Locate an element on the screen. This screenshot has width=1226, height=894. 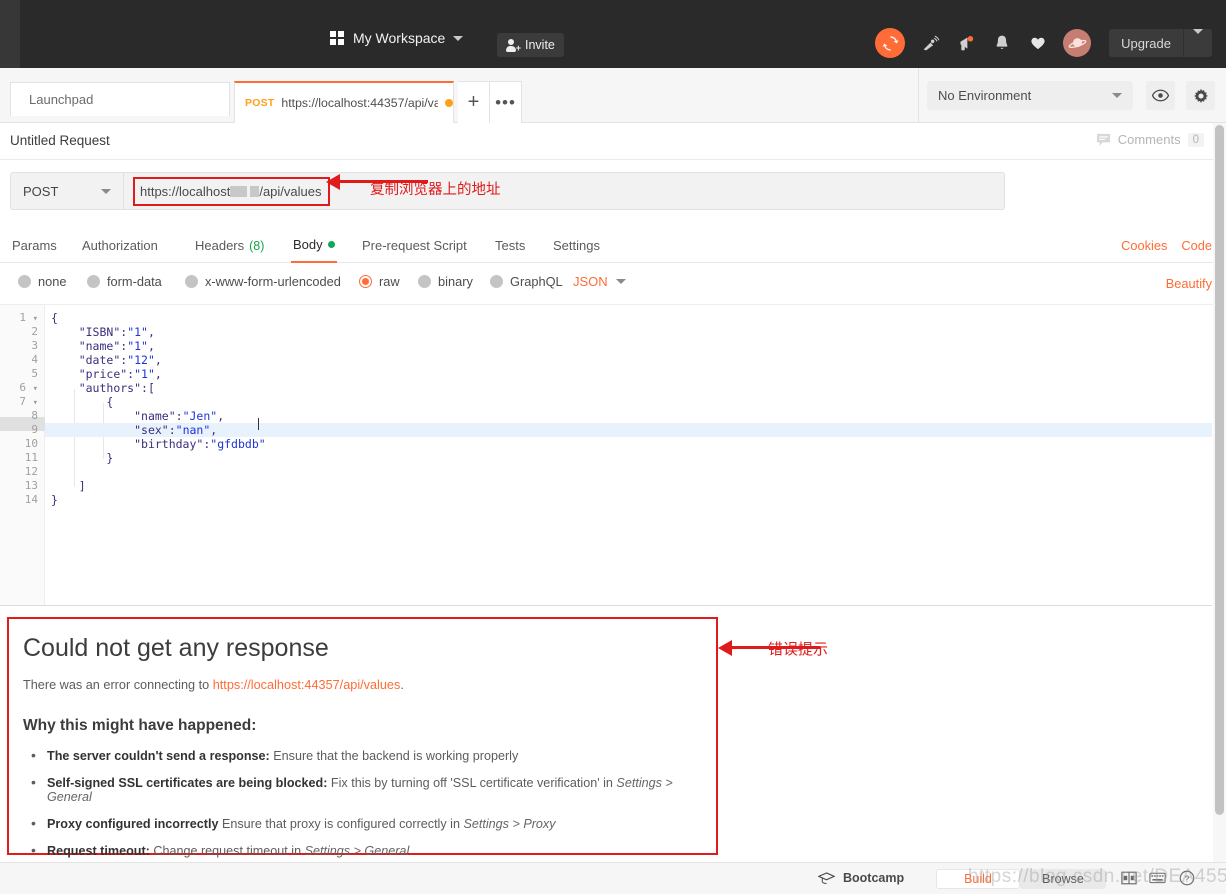
upgrade-label: Upgrade is located at coordinates (1146, 43).